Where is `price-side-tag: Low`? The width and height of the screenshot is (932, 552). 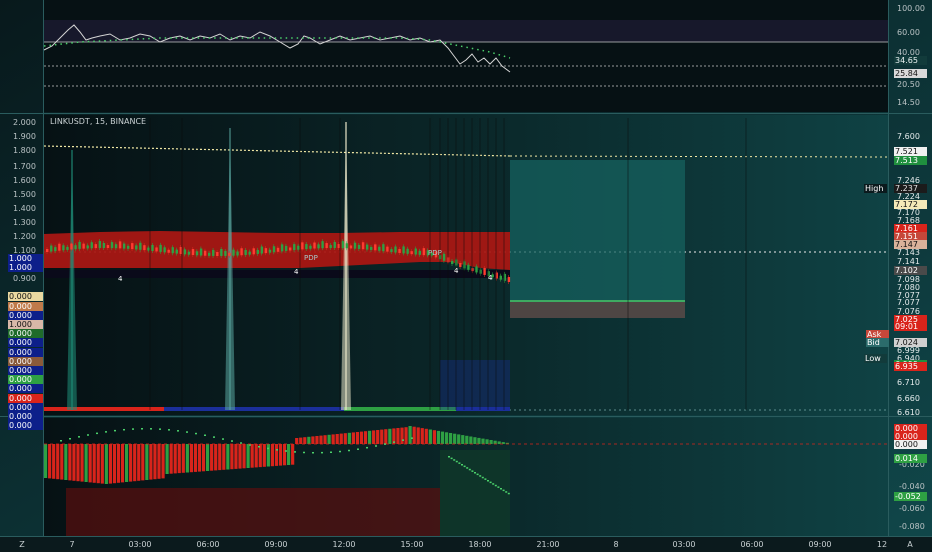
price-side-tag: Low is located at coordinates (875, 358).